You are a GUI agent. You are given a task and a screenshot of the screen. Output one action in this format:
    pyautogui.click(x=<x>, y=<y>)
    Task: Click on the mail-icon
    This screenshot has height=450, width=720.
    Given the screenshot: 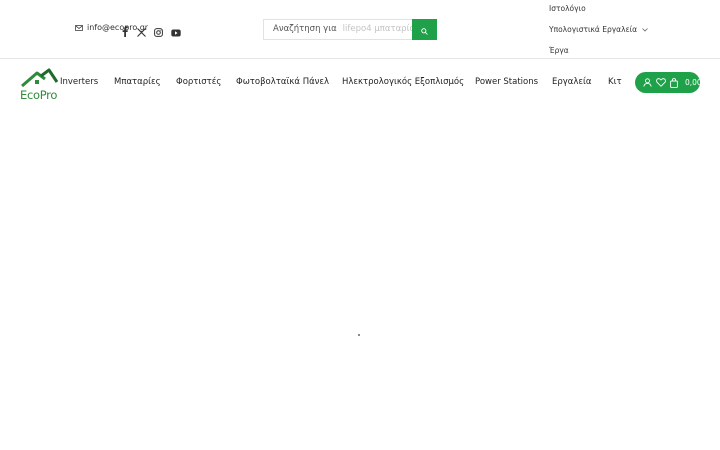 What is the action you would take?
    pyautogui.click(x=79, y=27)
    